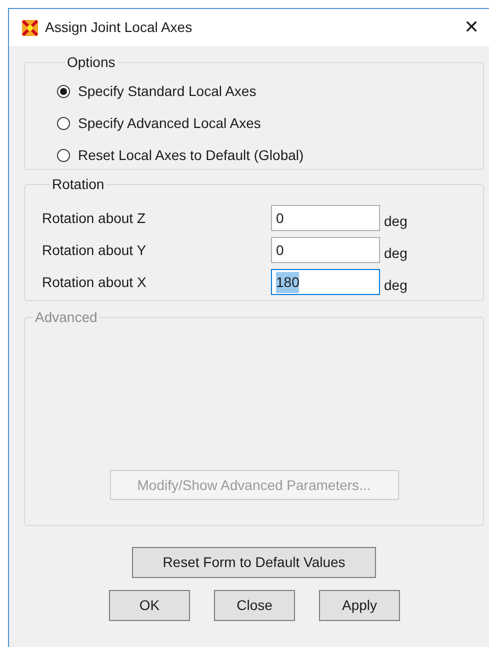  I want to click on close-button: ✕, so click(471, 27).